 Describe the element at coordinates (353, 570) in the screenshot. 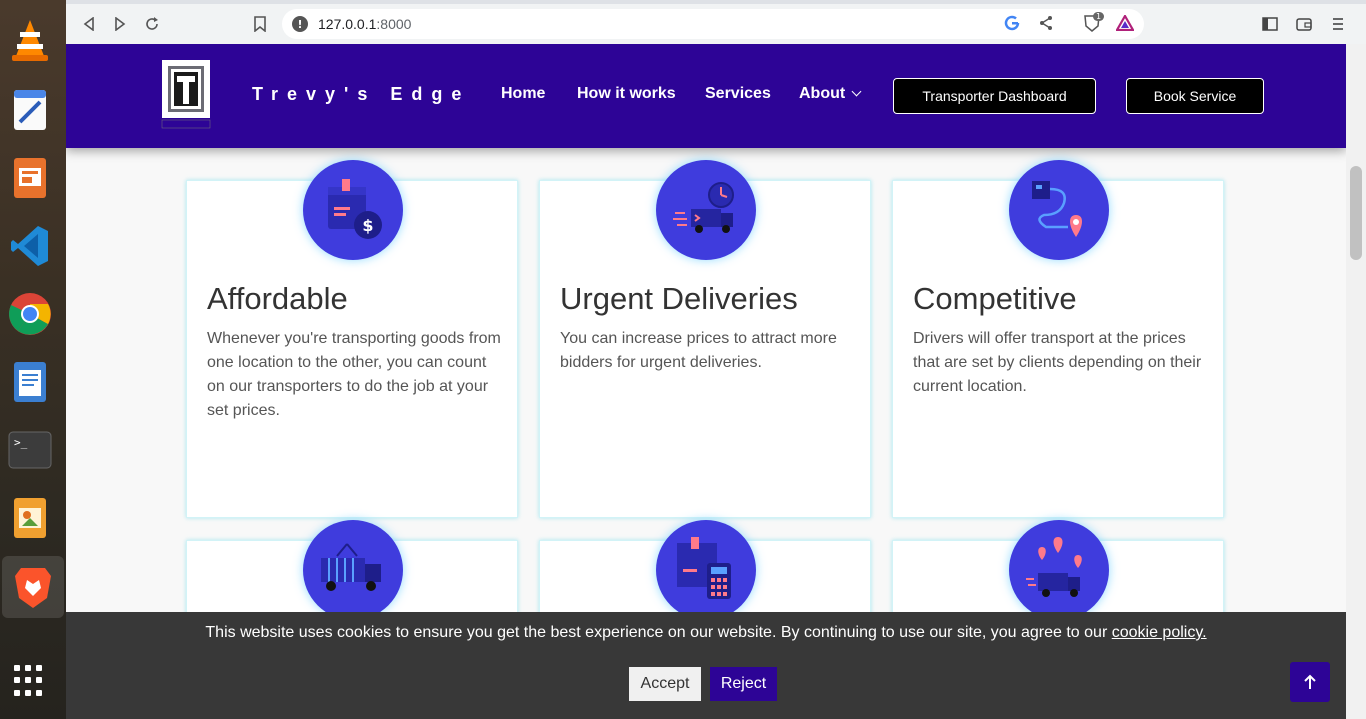

I see `container-truck-icon` at that location.